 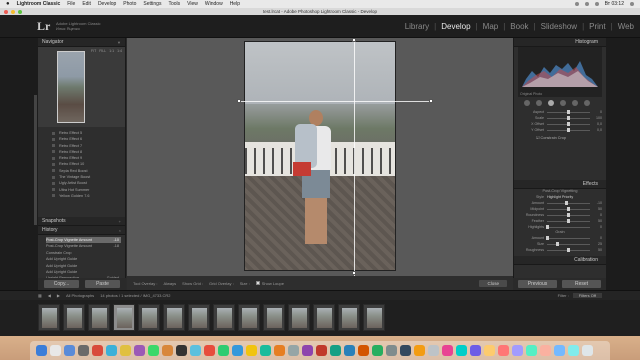 What do you see at coordinates (632, 4) in the screenshot?
I see `spotlight-icon` at bounding box center [632, 4].